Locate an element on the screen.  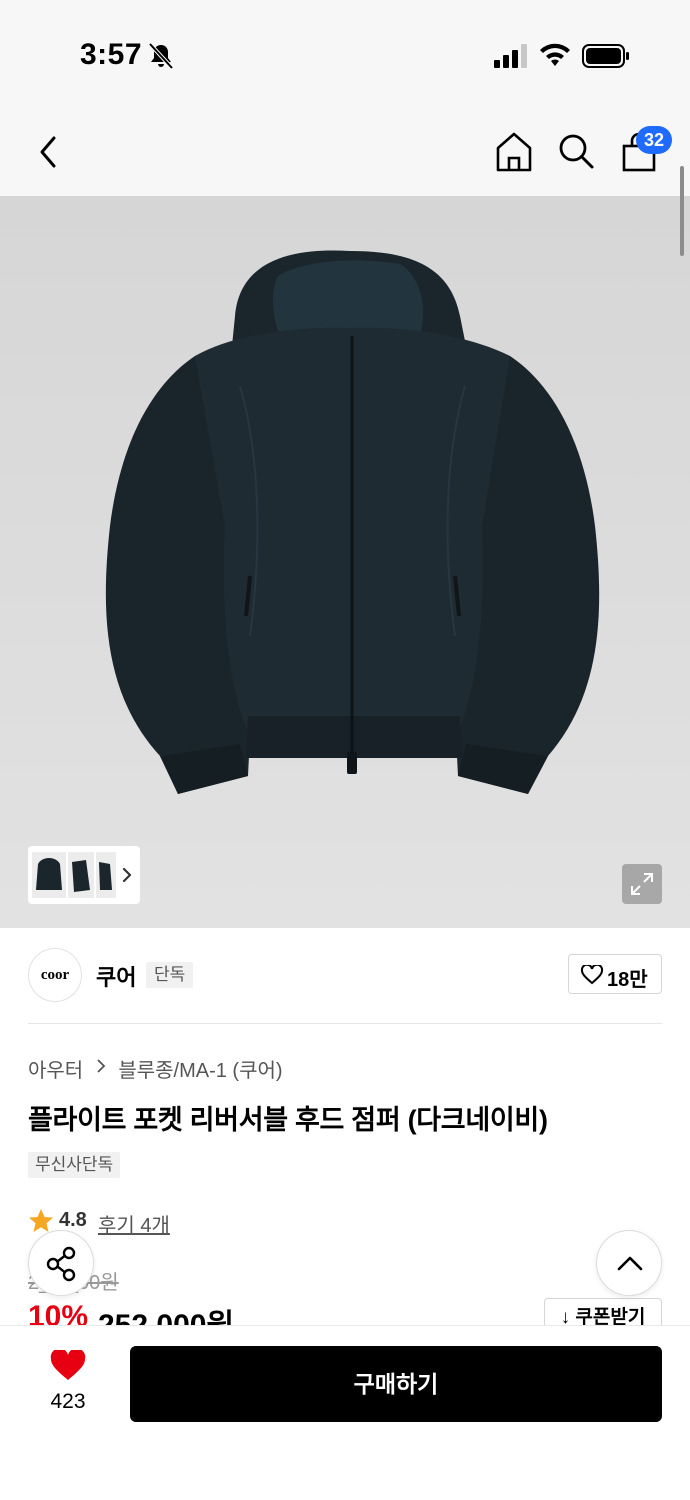
breadcrumb-subcategory: 블루종/MA-1 (쿠어) is located at coordinates (200, 1071).